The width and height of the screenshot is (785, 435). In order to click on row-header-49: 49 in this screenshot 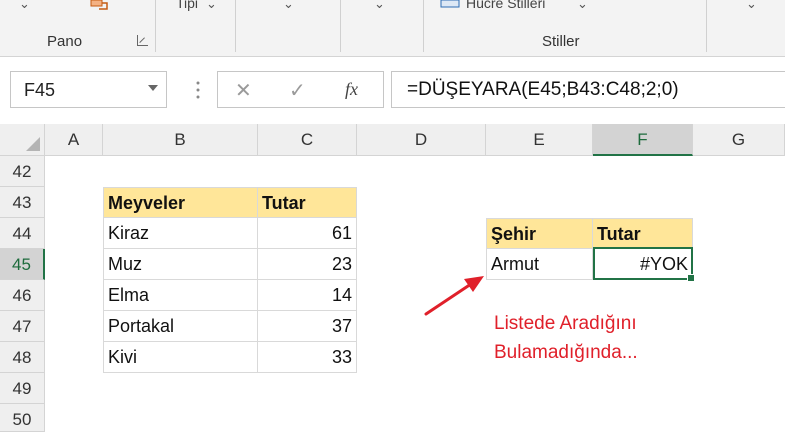, I will do `click(22, 388)`.